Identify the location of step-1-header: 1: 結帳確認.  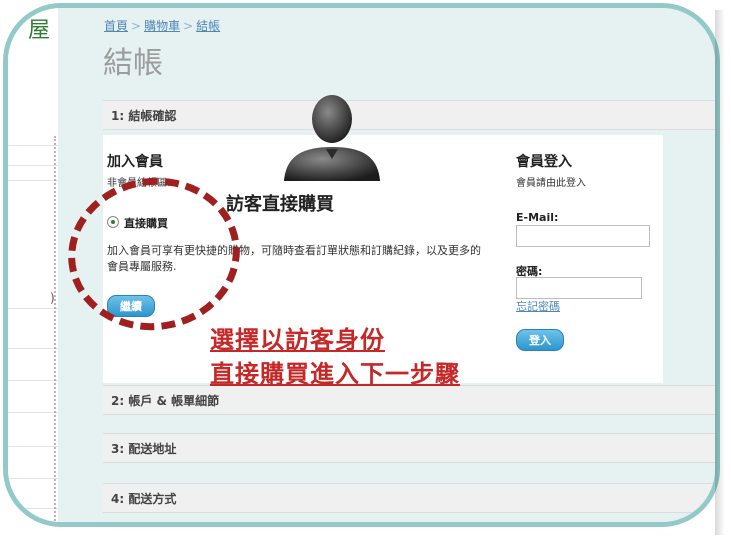
(409, 115).